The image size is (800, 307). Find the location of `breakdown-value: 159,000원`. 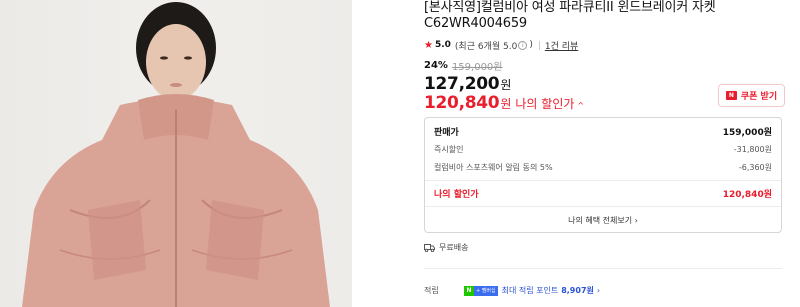

breakdown-value: 159,000원 is located at coordinates (747, 133).